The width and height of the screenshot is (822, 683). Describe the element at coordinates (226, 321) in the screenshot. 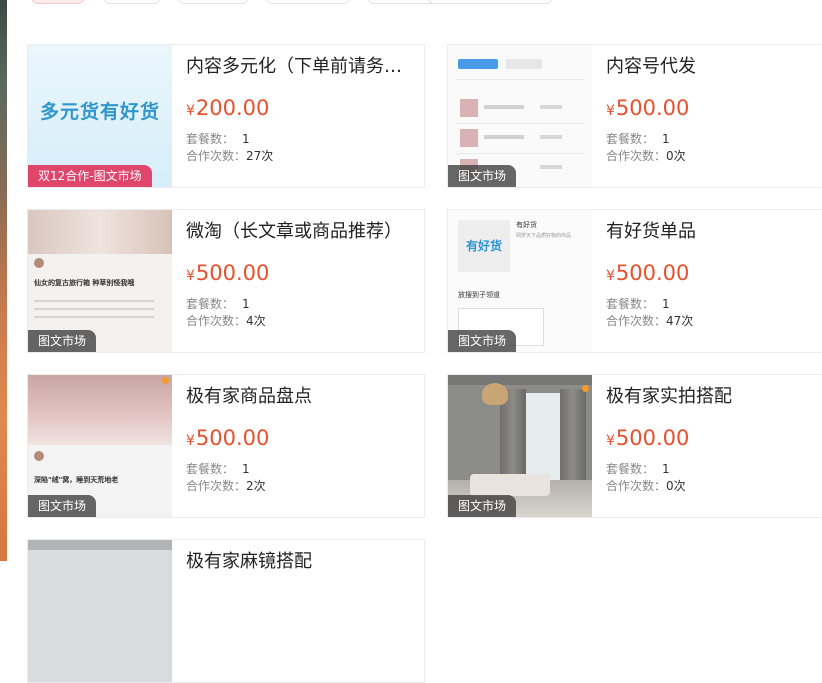

I see `coop-count-row: 合作次数：4次` at that location.